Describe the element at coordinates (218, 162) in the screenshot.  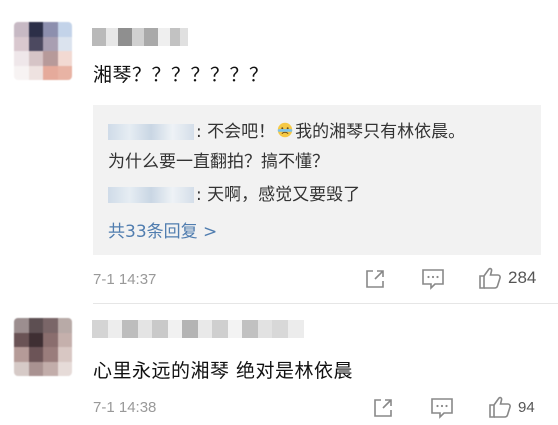
I see `reply-text-line2: 为什么要一直翻拍？搞不懂？` at that location.